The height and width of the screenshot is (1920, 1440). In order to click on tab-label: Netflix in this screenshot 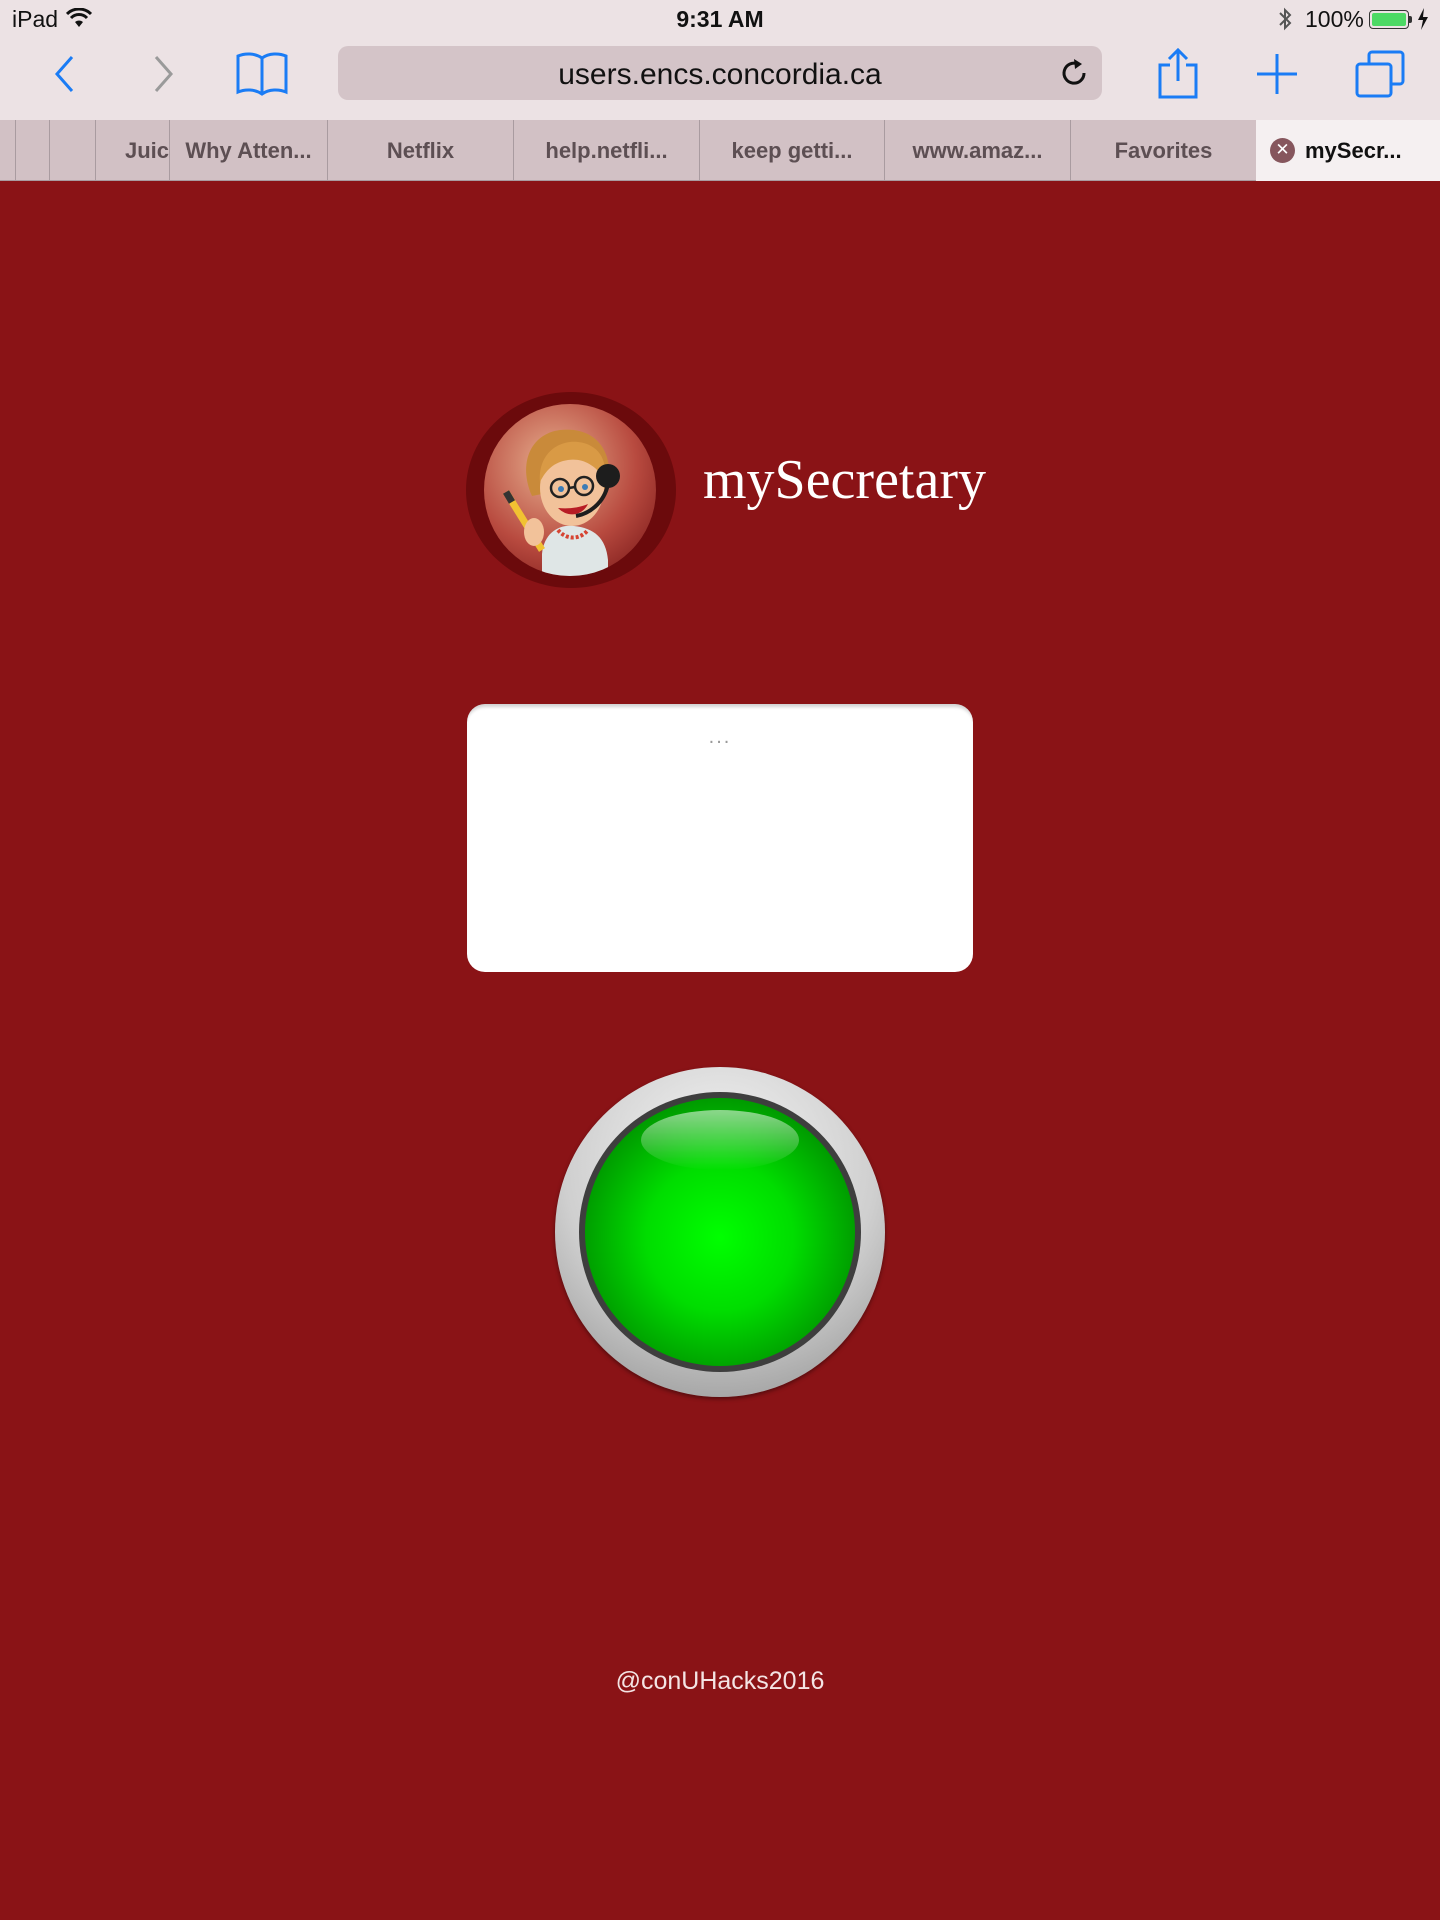, I will do `click(420, 150)`.